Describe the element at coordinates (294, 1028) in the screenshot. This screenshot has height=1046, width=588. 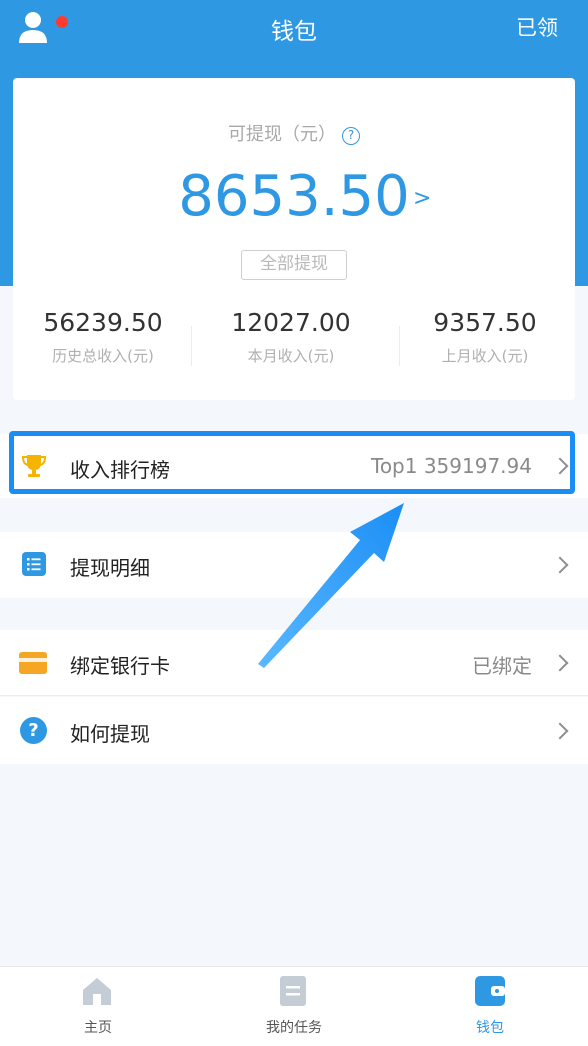
I see `tab-label: 我的任务` at that location.